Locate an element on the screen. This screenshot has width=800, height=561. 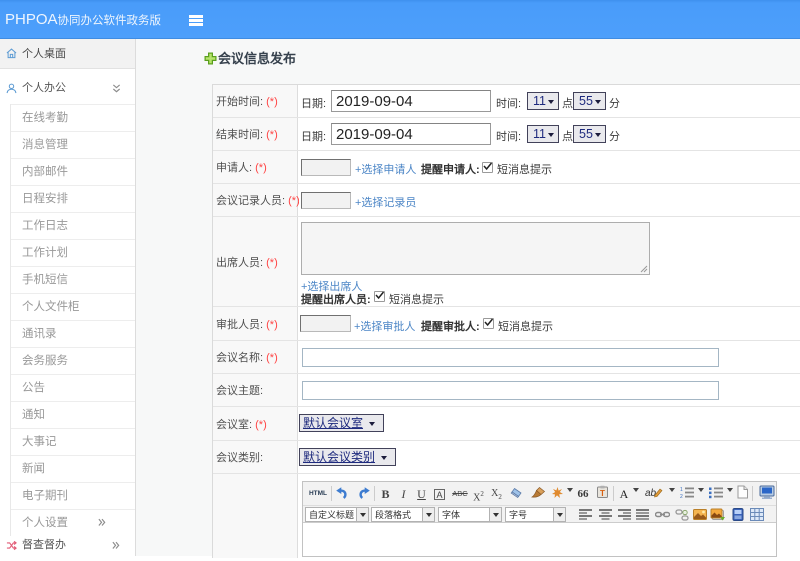
svg-text: T is located at coordinates (602, 493).